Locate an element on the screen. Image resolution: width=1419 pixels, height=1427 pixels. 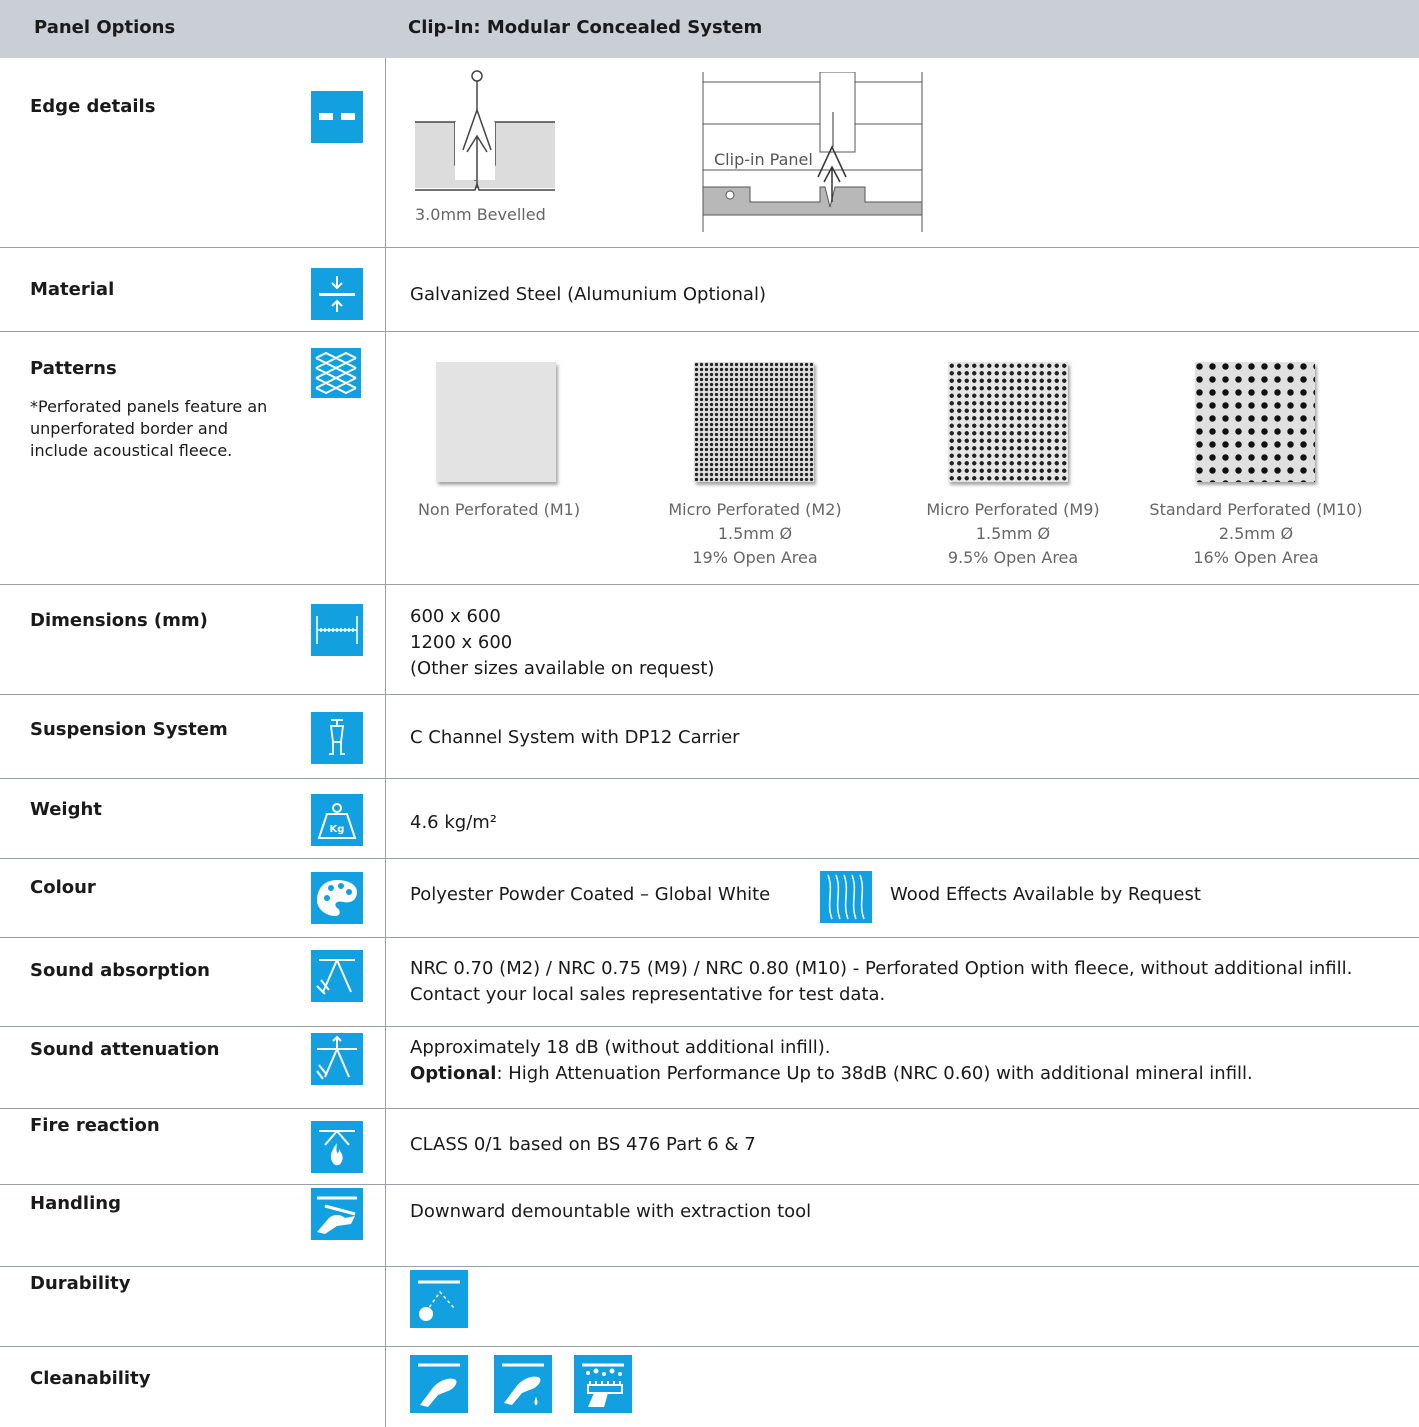
cleanability-label: Cleanability is located at coordinates (90, 1378).